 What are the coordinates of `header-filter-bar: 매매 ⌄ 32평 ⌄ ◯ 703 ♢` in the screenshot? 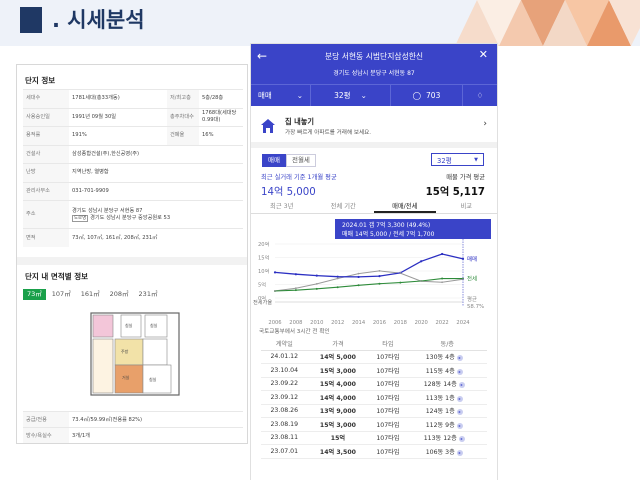 It's located at (374, 95).